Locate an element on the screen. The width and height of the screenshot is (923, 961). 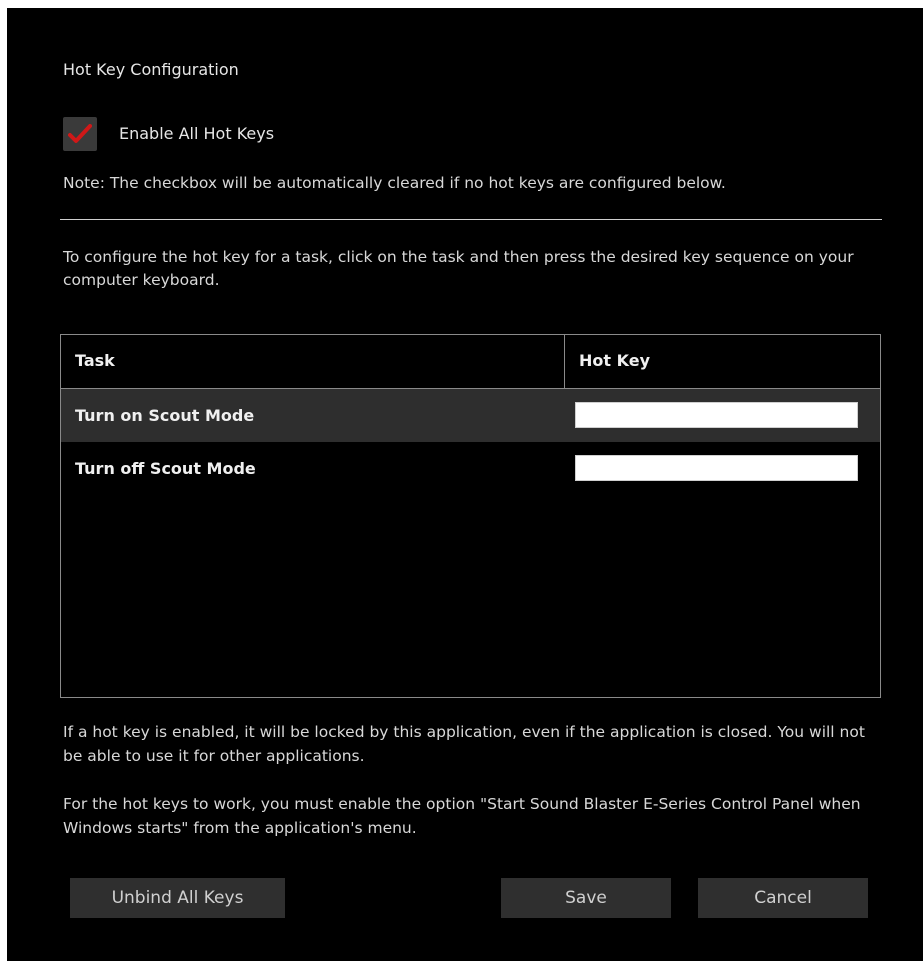
column-header-hotkey: Hot Key is located at coordinates (614, 360).